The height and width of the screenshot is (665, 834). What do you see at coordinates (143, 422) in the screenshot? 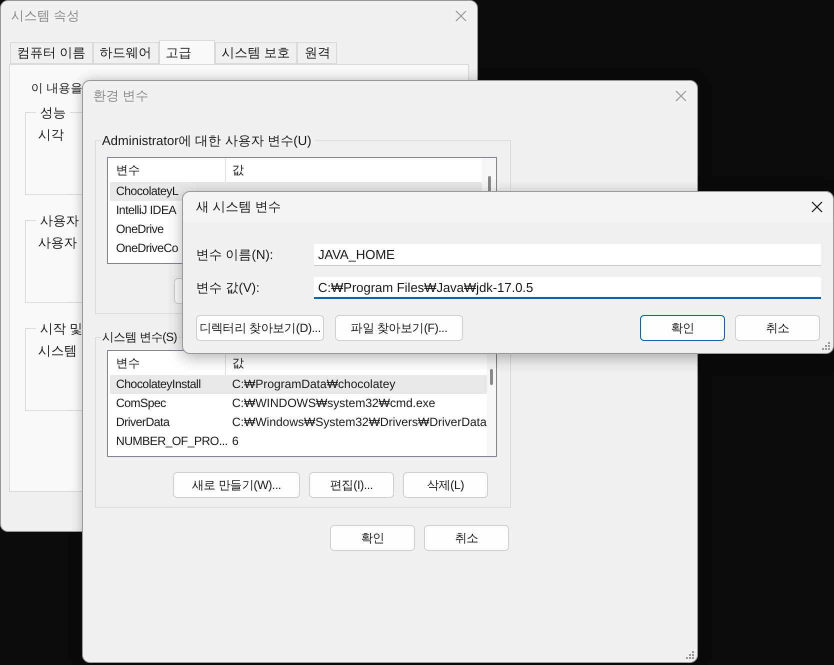
I see `variable-name: DriverData` at bounding box center [143, 422].